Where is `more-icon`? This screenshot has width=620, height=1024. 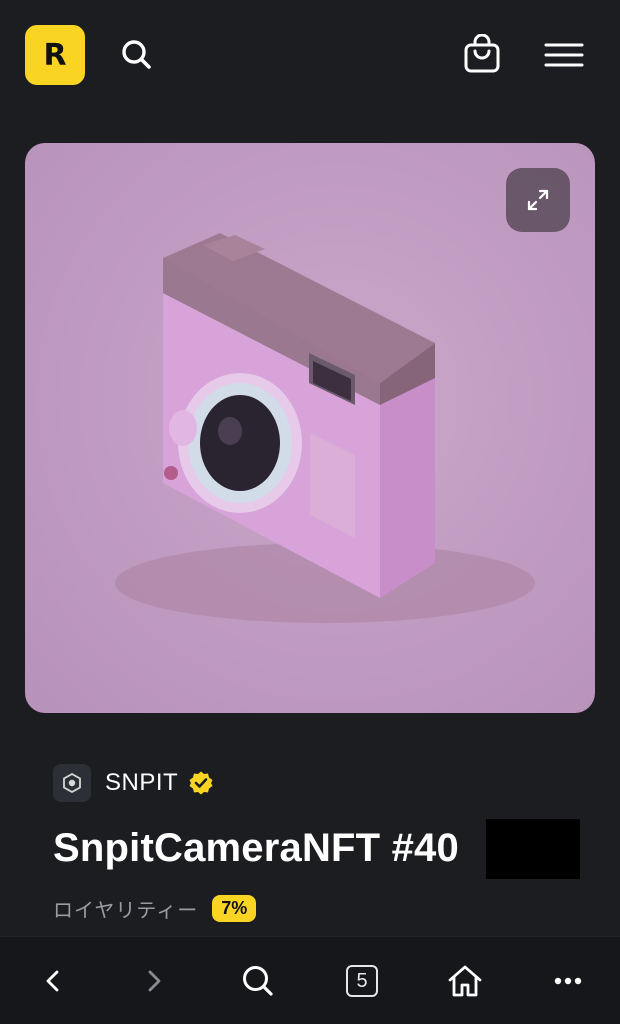
more-icon is located at coordinates (568, 981).